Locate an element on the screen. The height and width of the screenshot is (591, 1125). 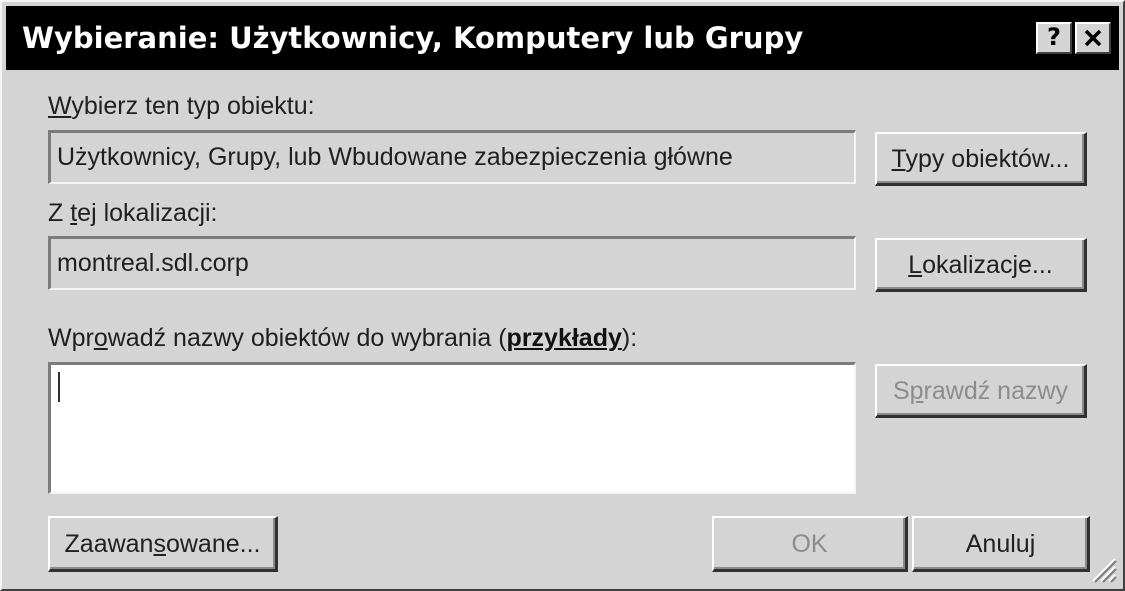
object-type-label-accesskey: W is located at coordinates (60, 106).